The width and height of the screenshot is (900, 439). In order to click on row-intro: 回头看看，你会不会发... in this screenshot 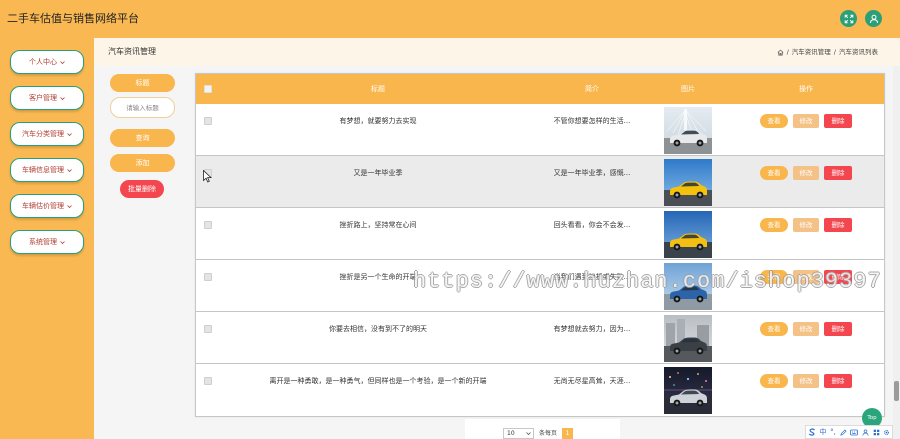, I will do `click(592, 225)`.